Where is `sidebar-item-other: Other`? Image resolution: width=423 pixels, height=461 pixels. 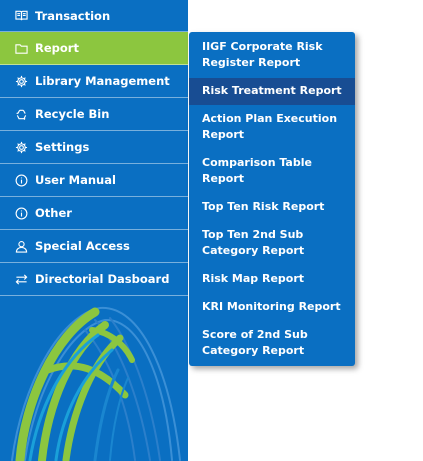 sidebar-item-other: Other is located at coordinates (94, 213).